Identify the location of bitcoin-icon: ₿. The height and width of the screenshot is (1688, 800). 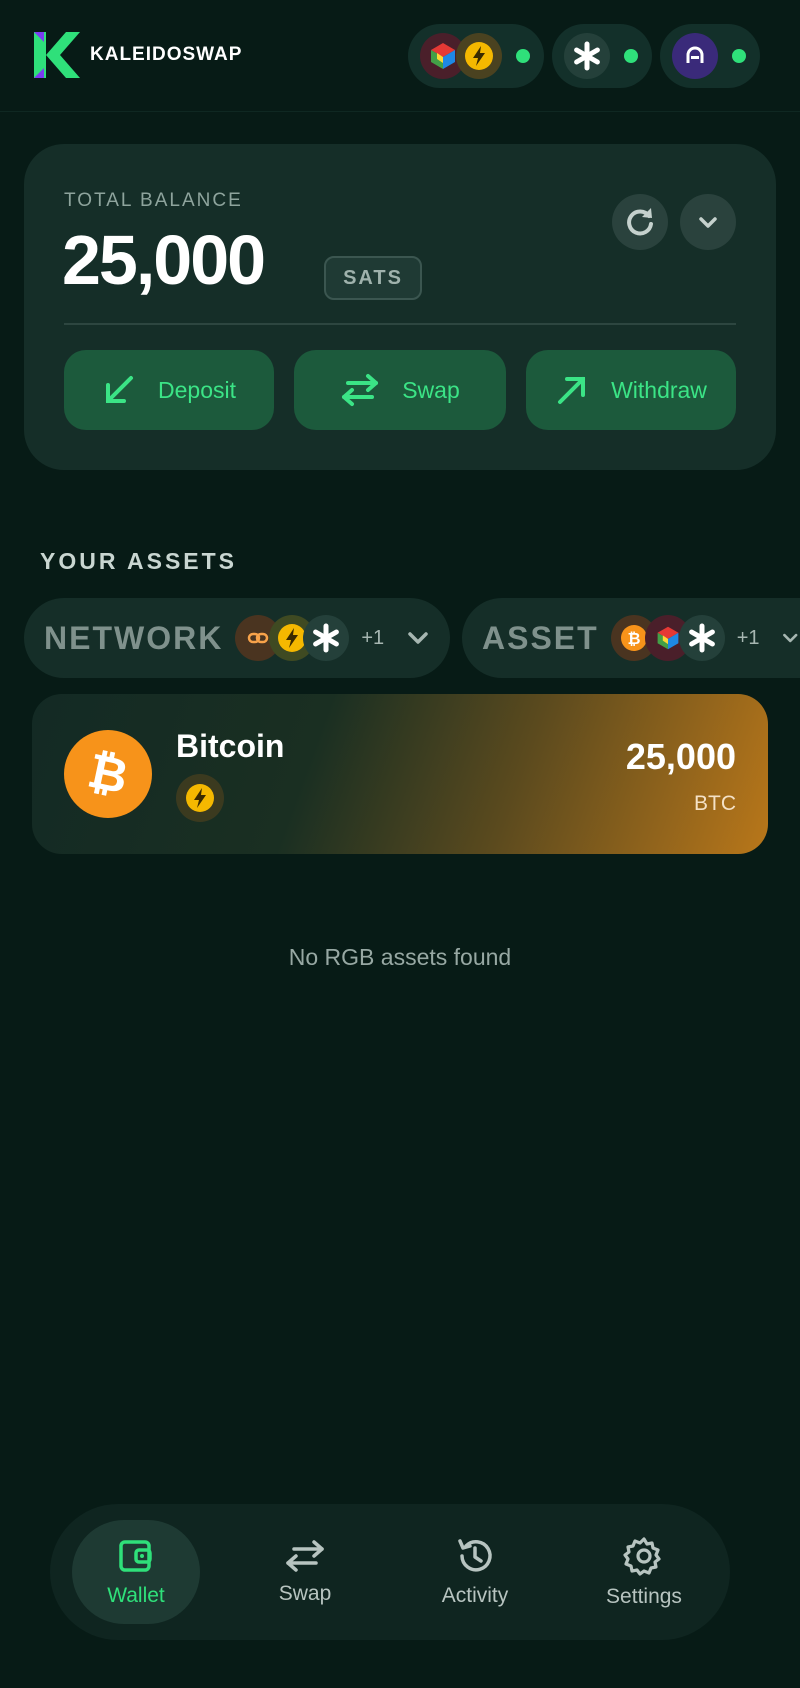
(108, 774).